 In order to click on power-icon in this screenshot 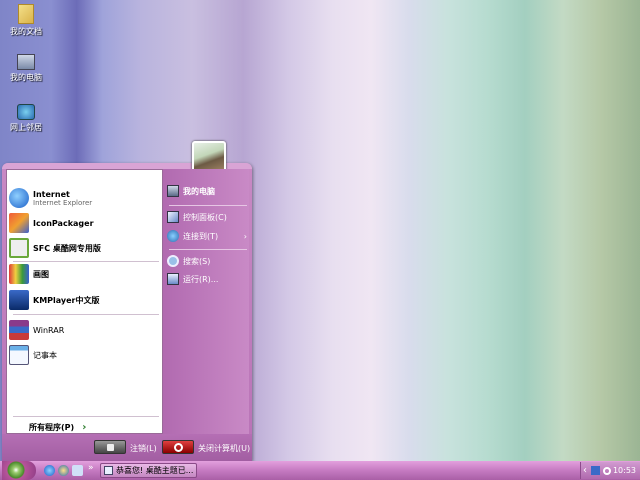, I will do `click(178, 447)`.